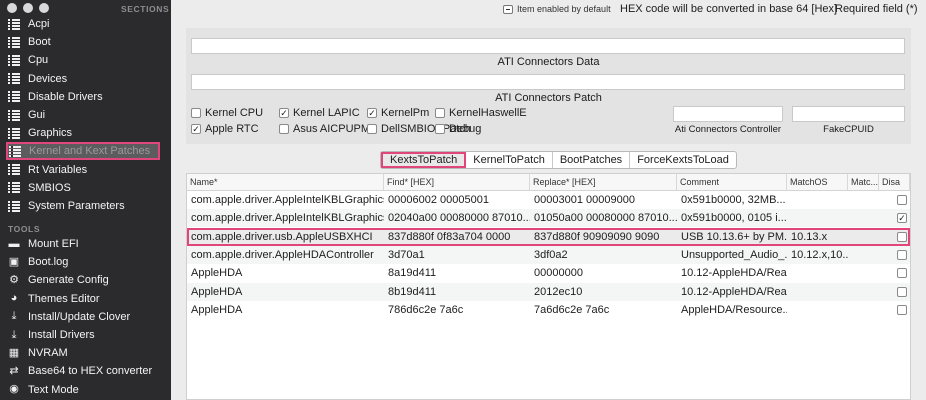 The height and width of the screenshot is (400, 926). I want to click on tool-item-base64-to-hex-converter: ⇄ Base64 to HEX converter, so click(85, 371).